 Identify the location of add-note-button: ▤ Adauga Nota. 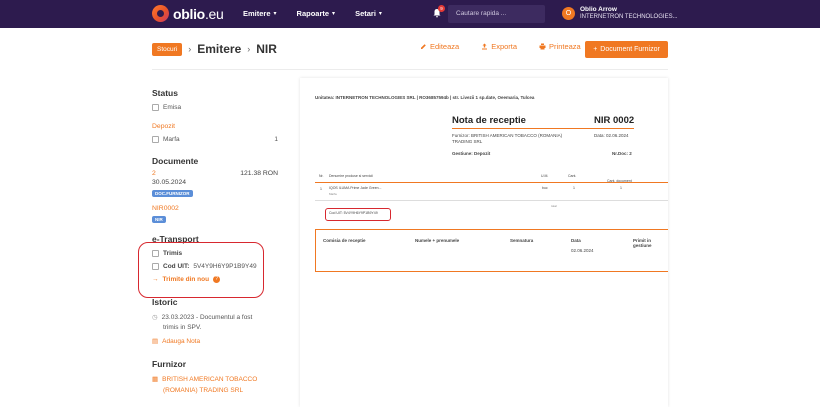
(217, 341).